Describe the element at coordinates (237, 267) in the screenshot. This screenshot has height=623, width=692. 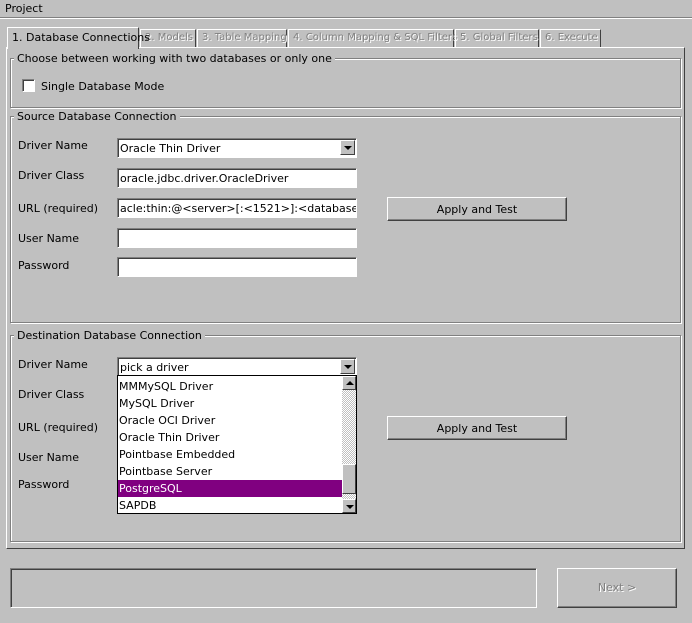
I see `source-password-field` at that location.